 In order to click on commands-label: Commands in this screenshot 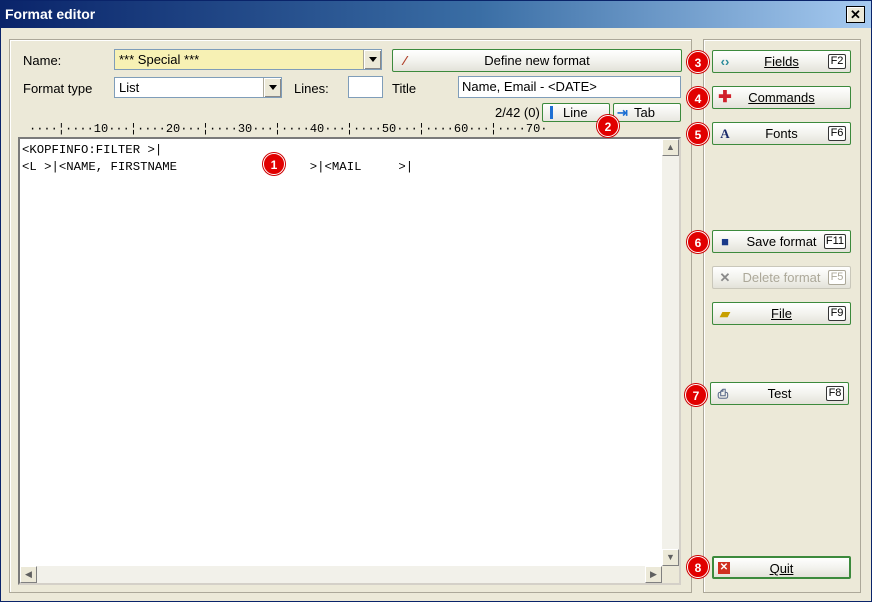, I will do `click(781, 97)`.